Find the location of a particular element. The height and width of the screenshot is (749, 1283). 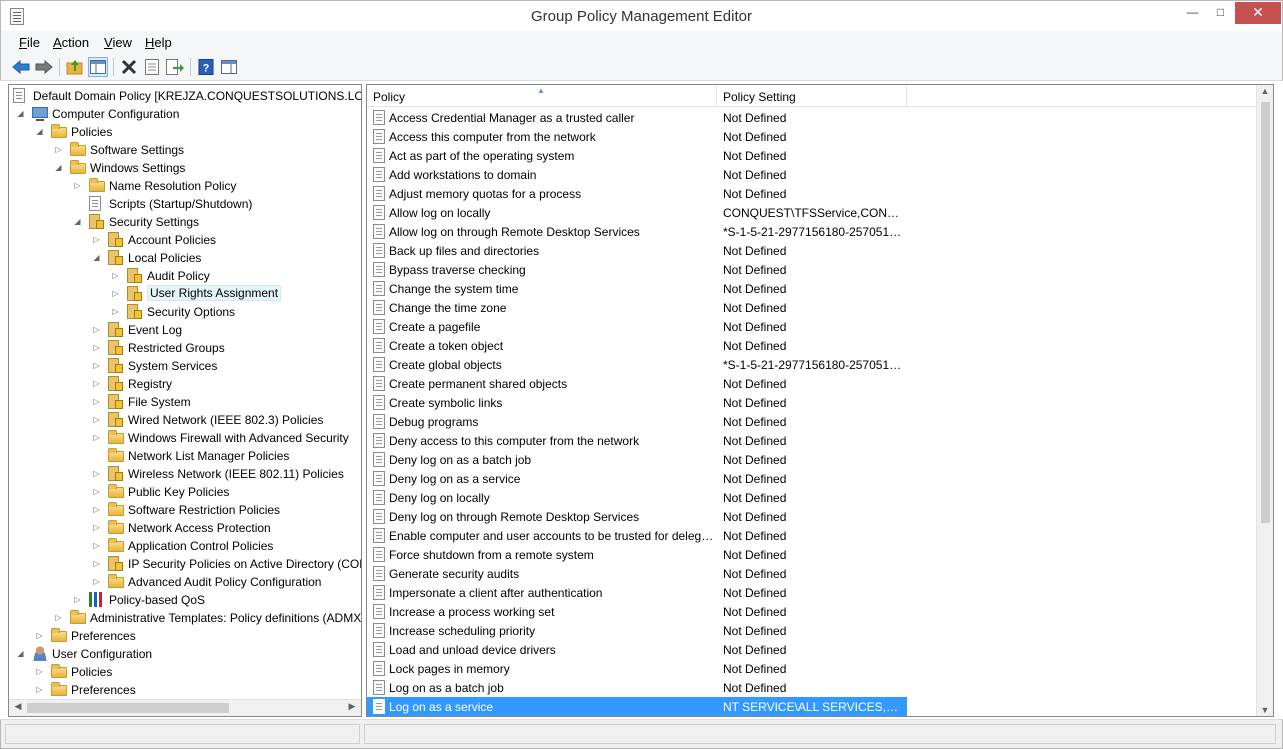

table-row: Create a token object Not Defined is located at coordinates (637, 345).